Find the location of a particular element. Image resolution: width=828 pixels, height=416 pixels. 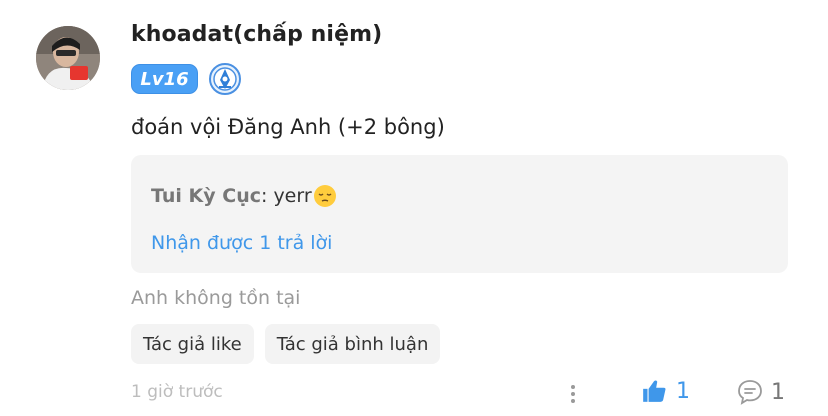

more-vertical-icon is located at coordinates (573, 394).